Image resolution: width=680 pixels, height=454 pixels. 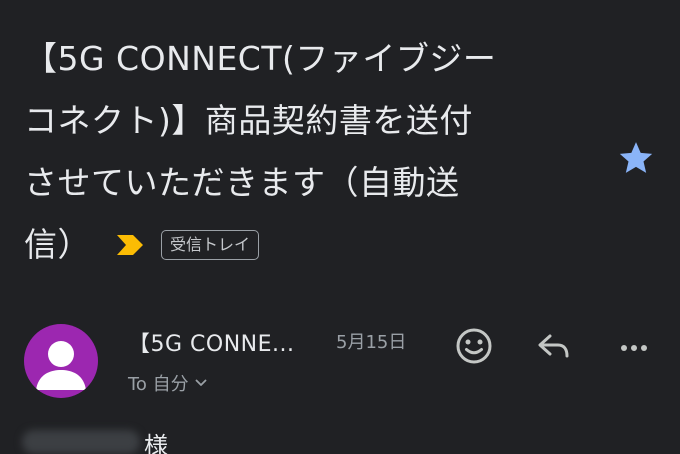 What do you see at coordinates (210, 245) in the screenshot?
I see `label-chip-inbox: 受信トレイ` at bounding box center [210, 245].